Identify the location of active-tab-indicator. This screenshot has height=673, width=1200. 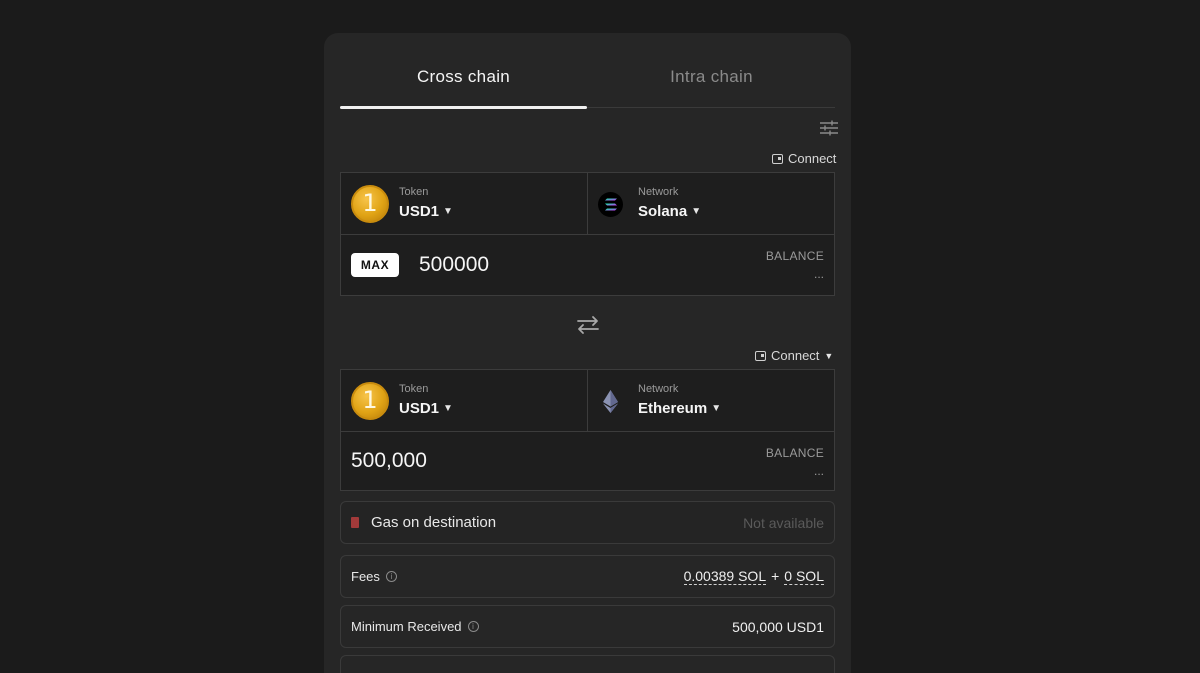
(463, 107).